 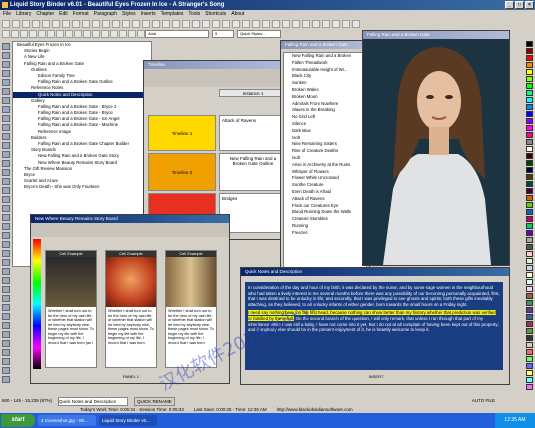 What do you see at coordinates (325, 83) in the screenshot?
I see `outline-item: Sunken` at bounding box center [325, 83].